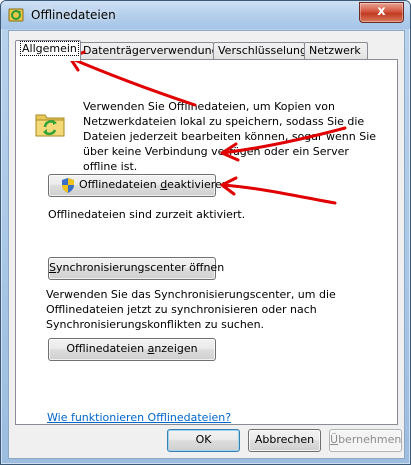 The height and width of the screenshot is (465, 411). I want to click on status-text: Offlinedateien sind zurzeit aktiviert., so click(147, 214).